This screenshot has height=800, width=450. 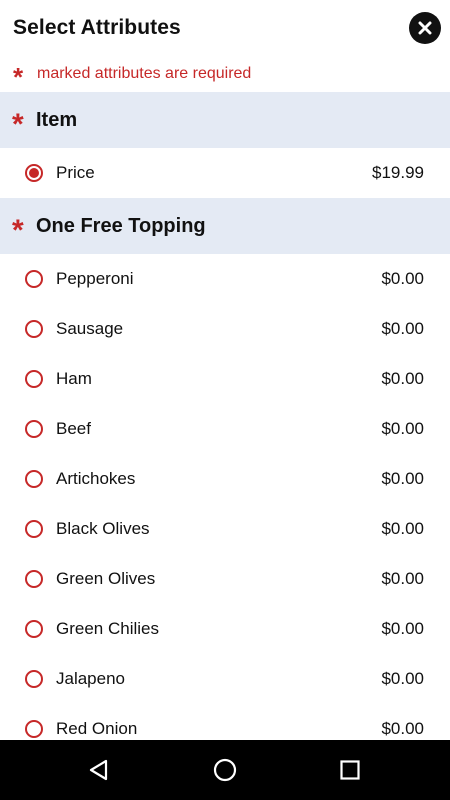 I want to click on option-label: Sausage, so click(x=90, y=328).